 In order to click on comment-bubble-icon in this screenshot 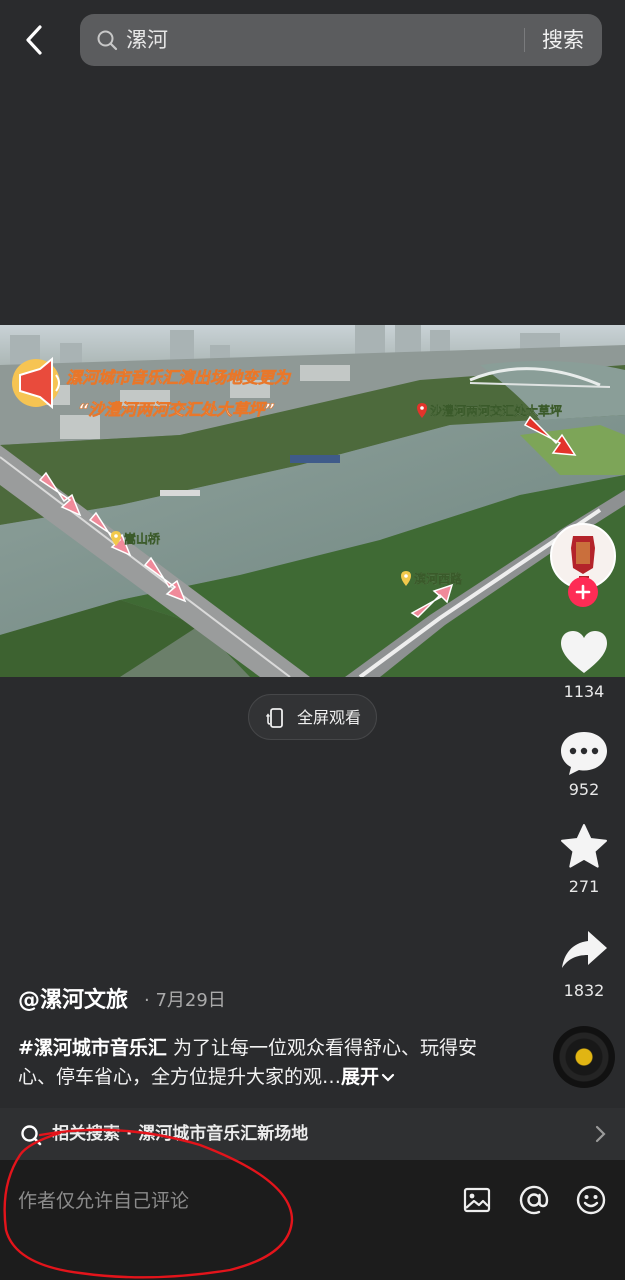, I will do `click(584, 753)`.